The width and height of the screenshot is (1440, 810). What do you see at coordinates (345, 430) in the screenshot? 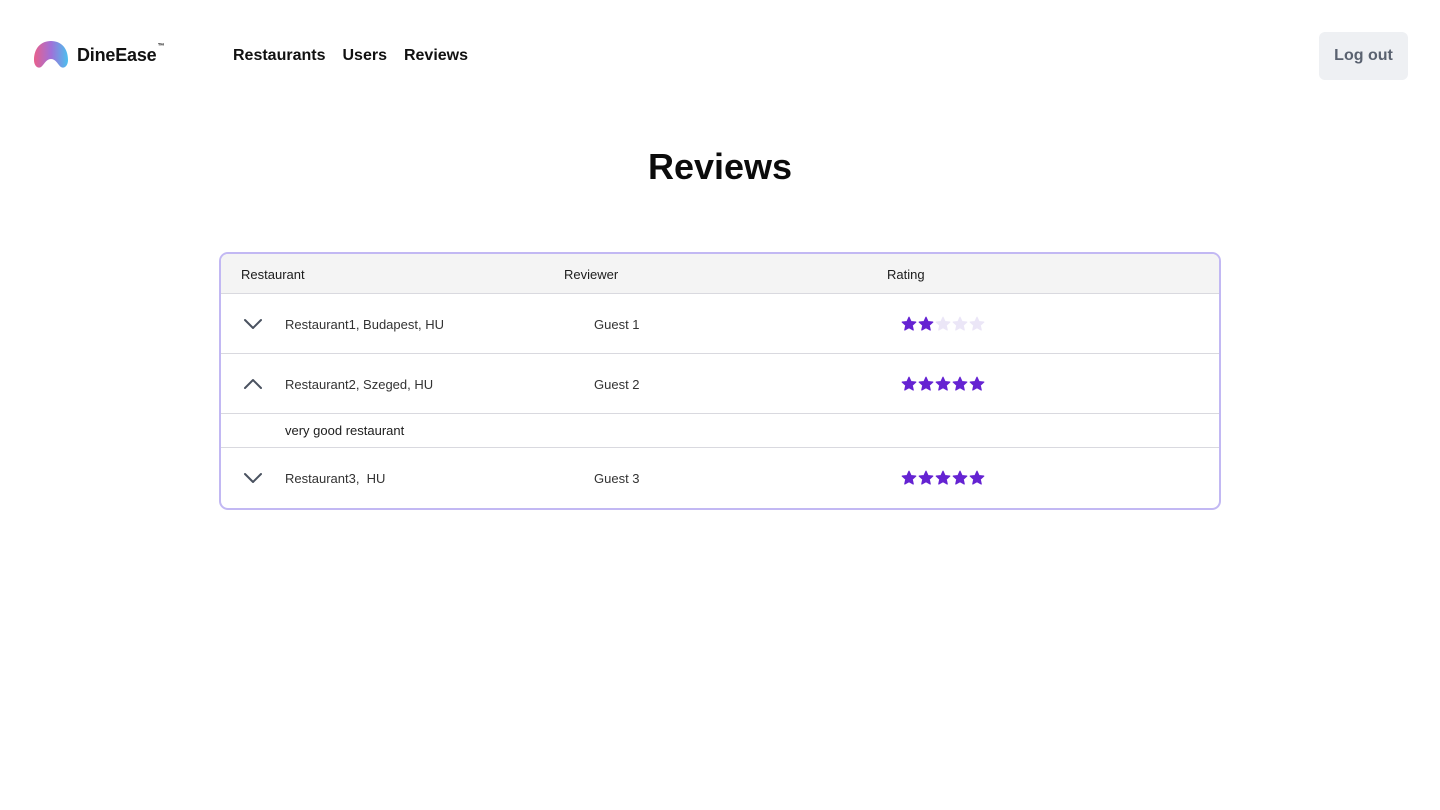
I see `review-comment: very good restaurant` at bounding box center [345, 430].